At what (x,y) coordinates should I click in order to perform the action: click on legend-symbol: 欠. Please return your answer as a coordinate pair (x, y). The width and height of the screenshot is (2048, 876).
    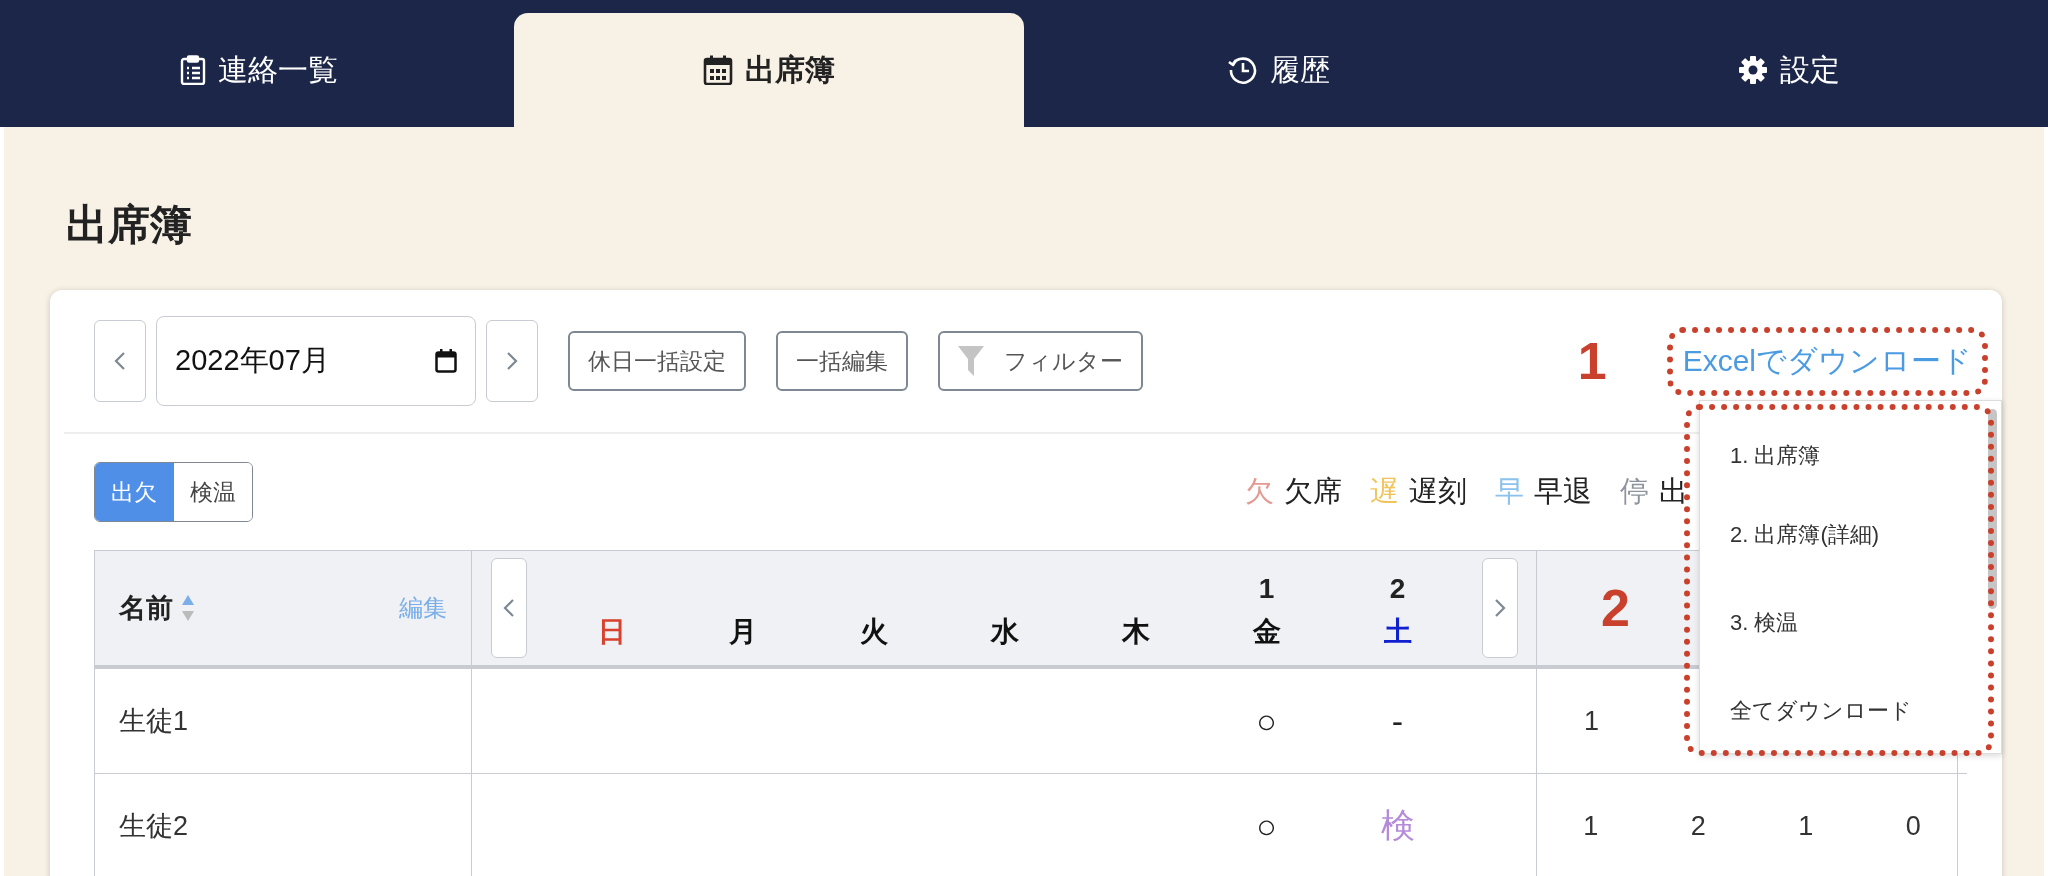
    Looking at the image, I should click on (1259, 491).